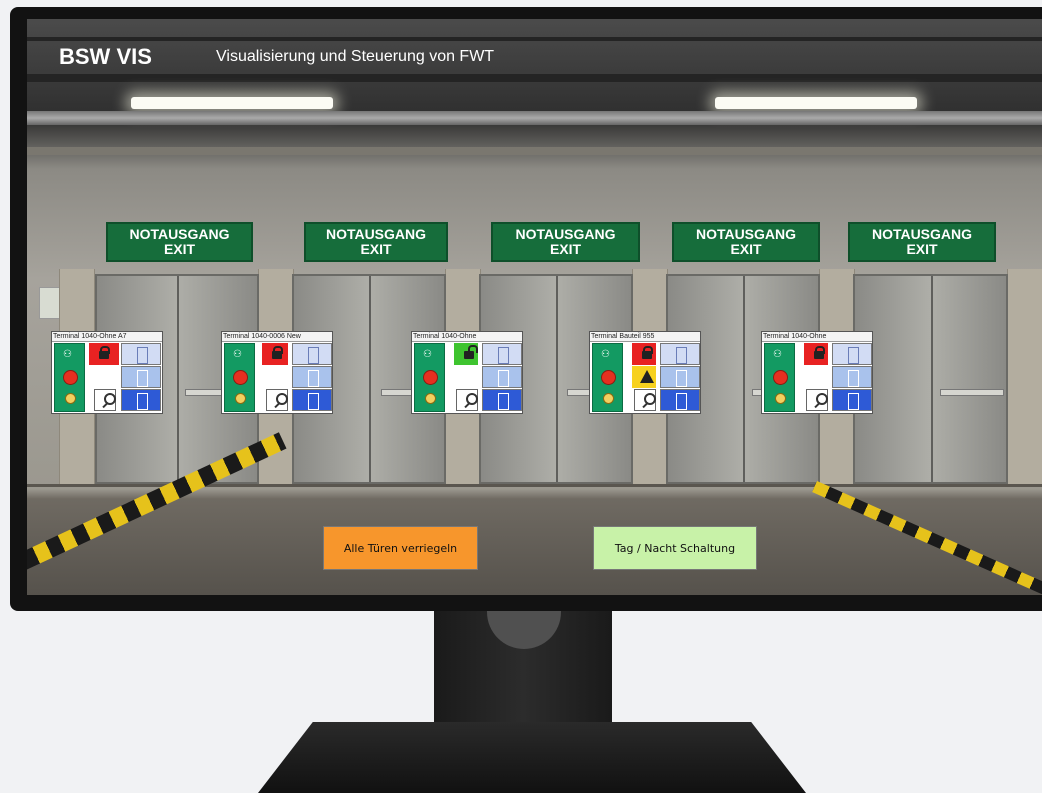 This screenshot has height=793, width=1042. What do you see at coordinates (277, 337) in the screenshot?
I see `terminal-title: Terminal 1040-0006 New` at bounding box center [277, 337].